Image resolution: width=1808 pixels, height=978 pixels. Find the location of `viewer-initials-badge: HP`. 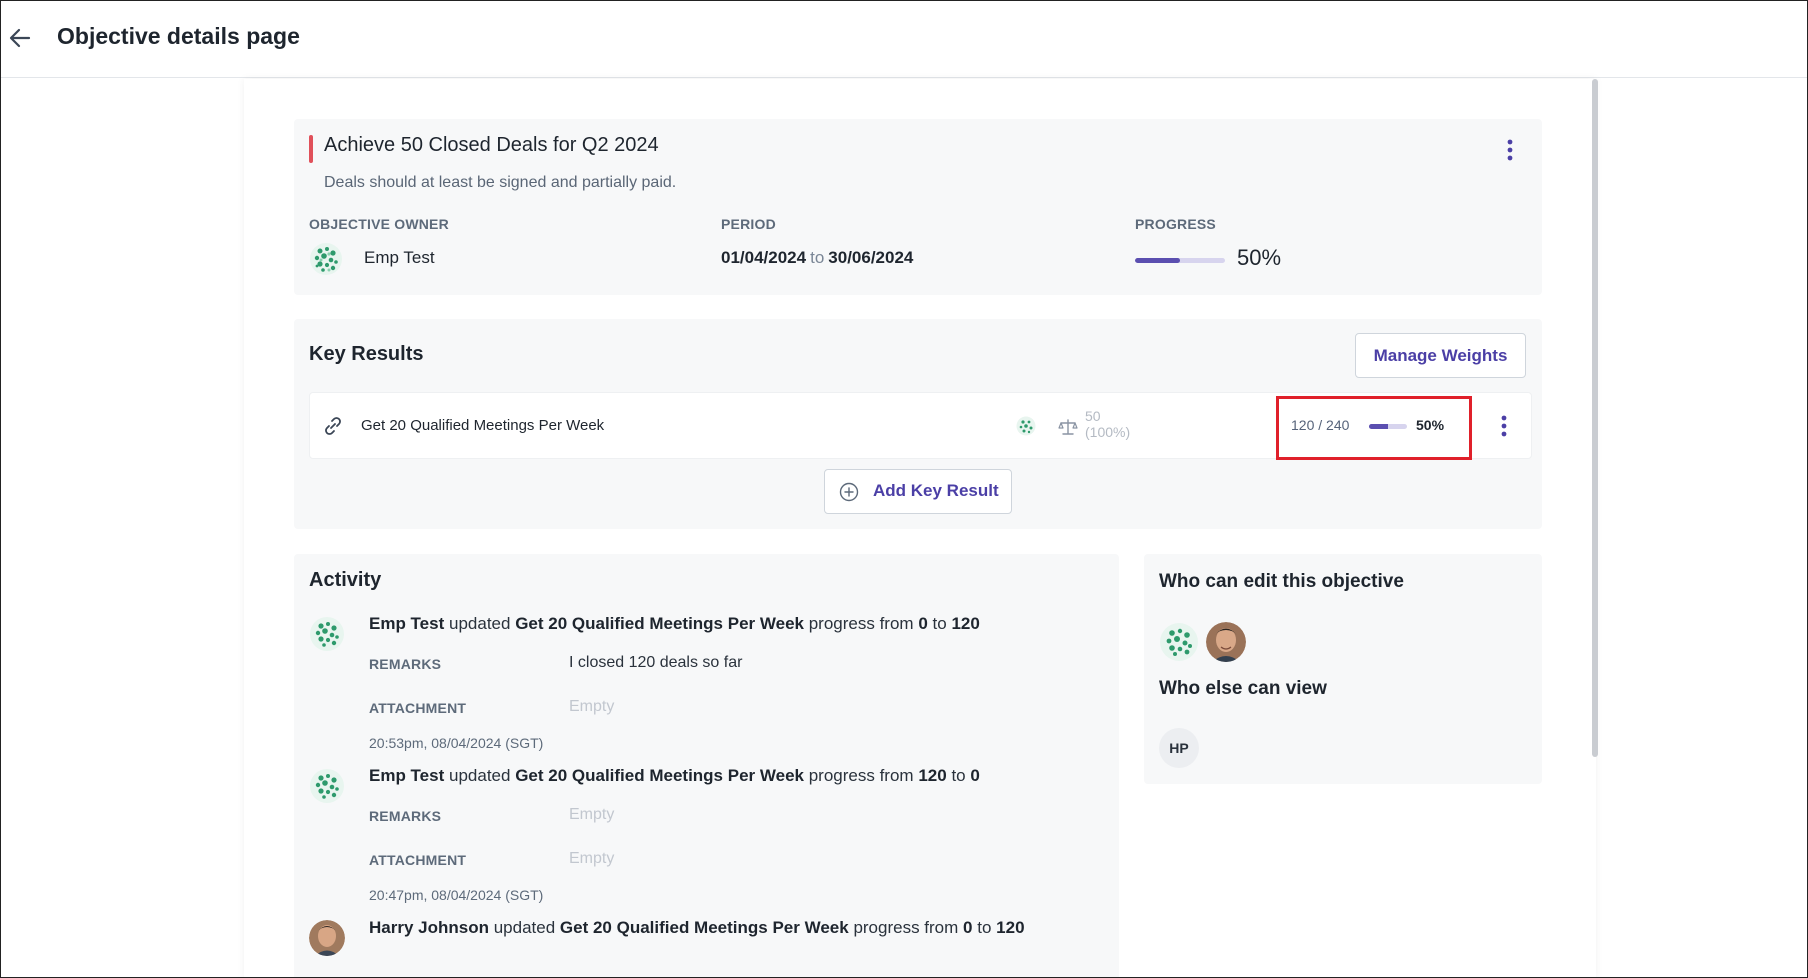

viewer-initials-badge: HP is located at coordinates (1179, 748).